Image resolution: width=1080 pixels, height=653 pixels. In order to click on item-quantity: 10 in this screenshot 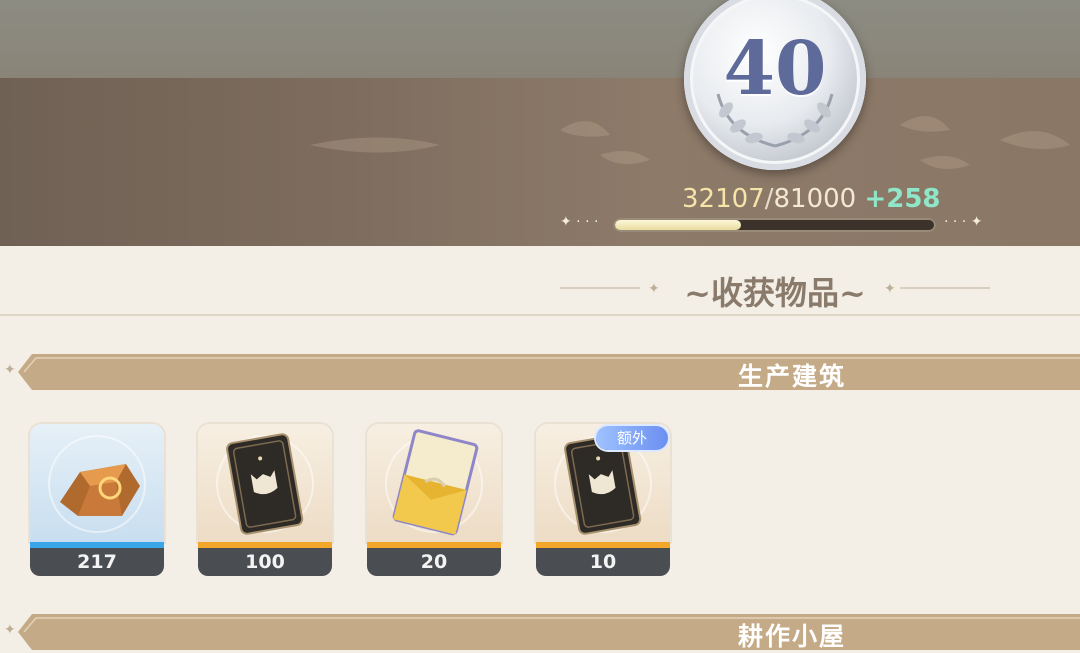, I will do `click(603, 562)`.